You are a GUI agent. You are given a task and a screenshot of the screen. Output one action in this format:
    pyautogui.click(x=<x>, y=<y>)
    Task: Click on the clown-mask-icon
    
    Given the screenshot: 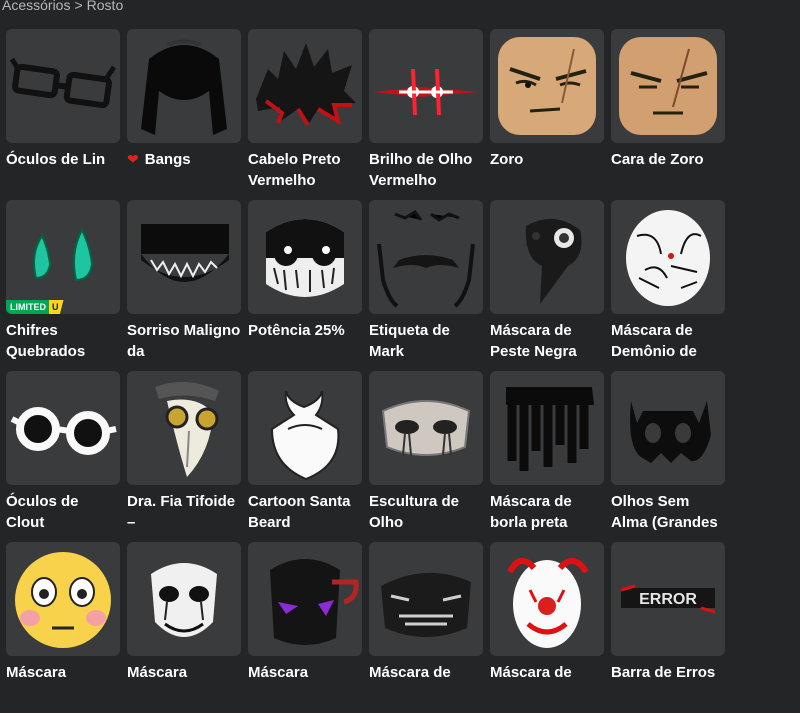 What is the action you would take?
    pyautogui.click(x=548, y=603)
    